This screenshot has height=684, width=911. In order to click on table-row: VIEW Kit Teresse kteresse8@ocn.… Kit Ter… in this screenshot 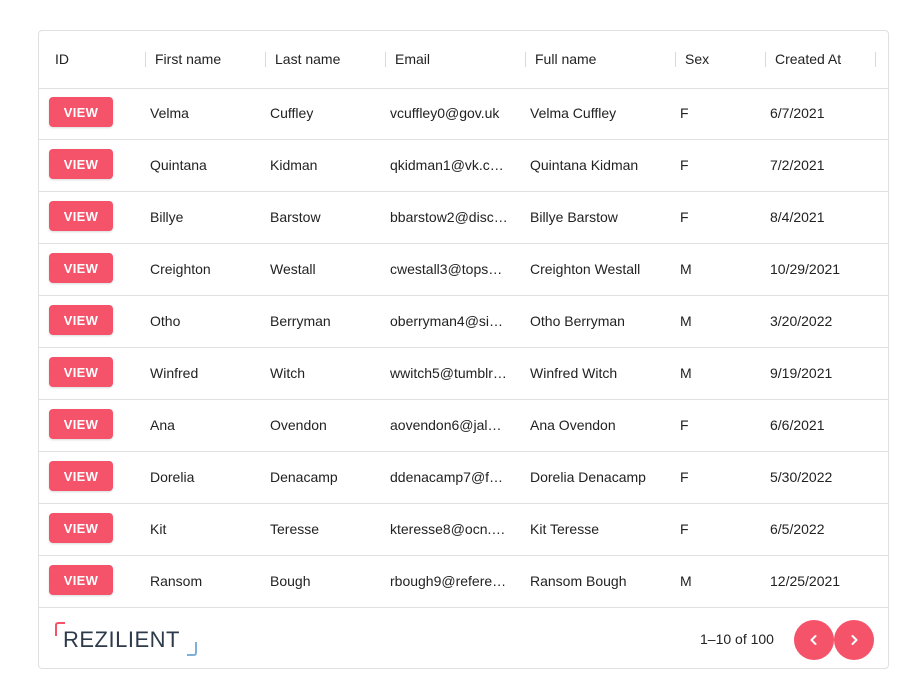, I will do `click(463, 530)`.